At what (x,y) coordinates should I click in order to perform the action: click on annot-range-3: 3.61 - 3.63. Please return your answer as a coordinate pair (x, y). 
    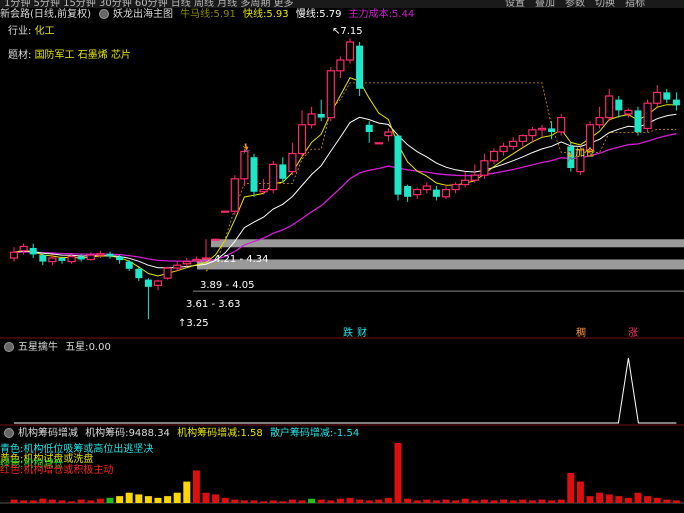
    Looking at the image, I should click on (213, 304).